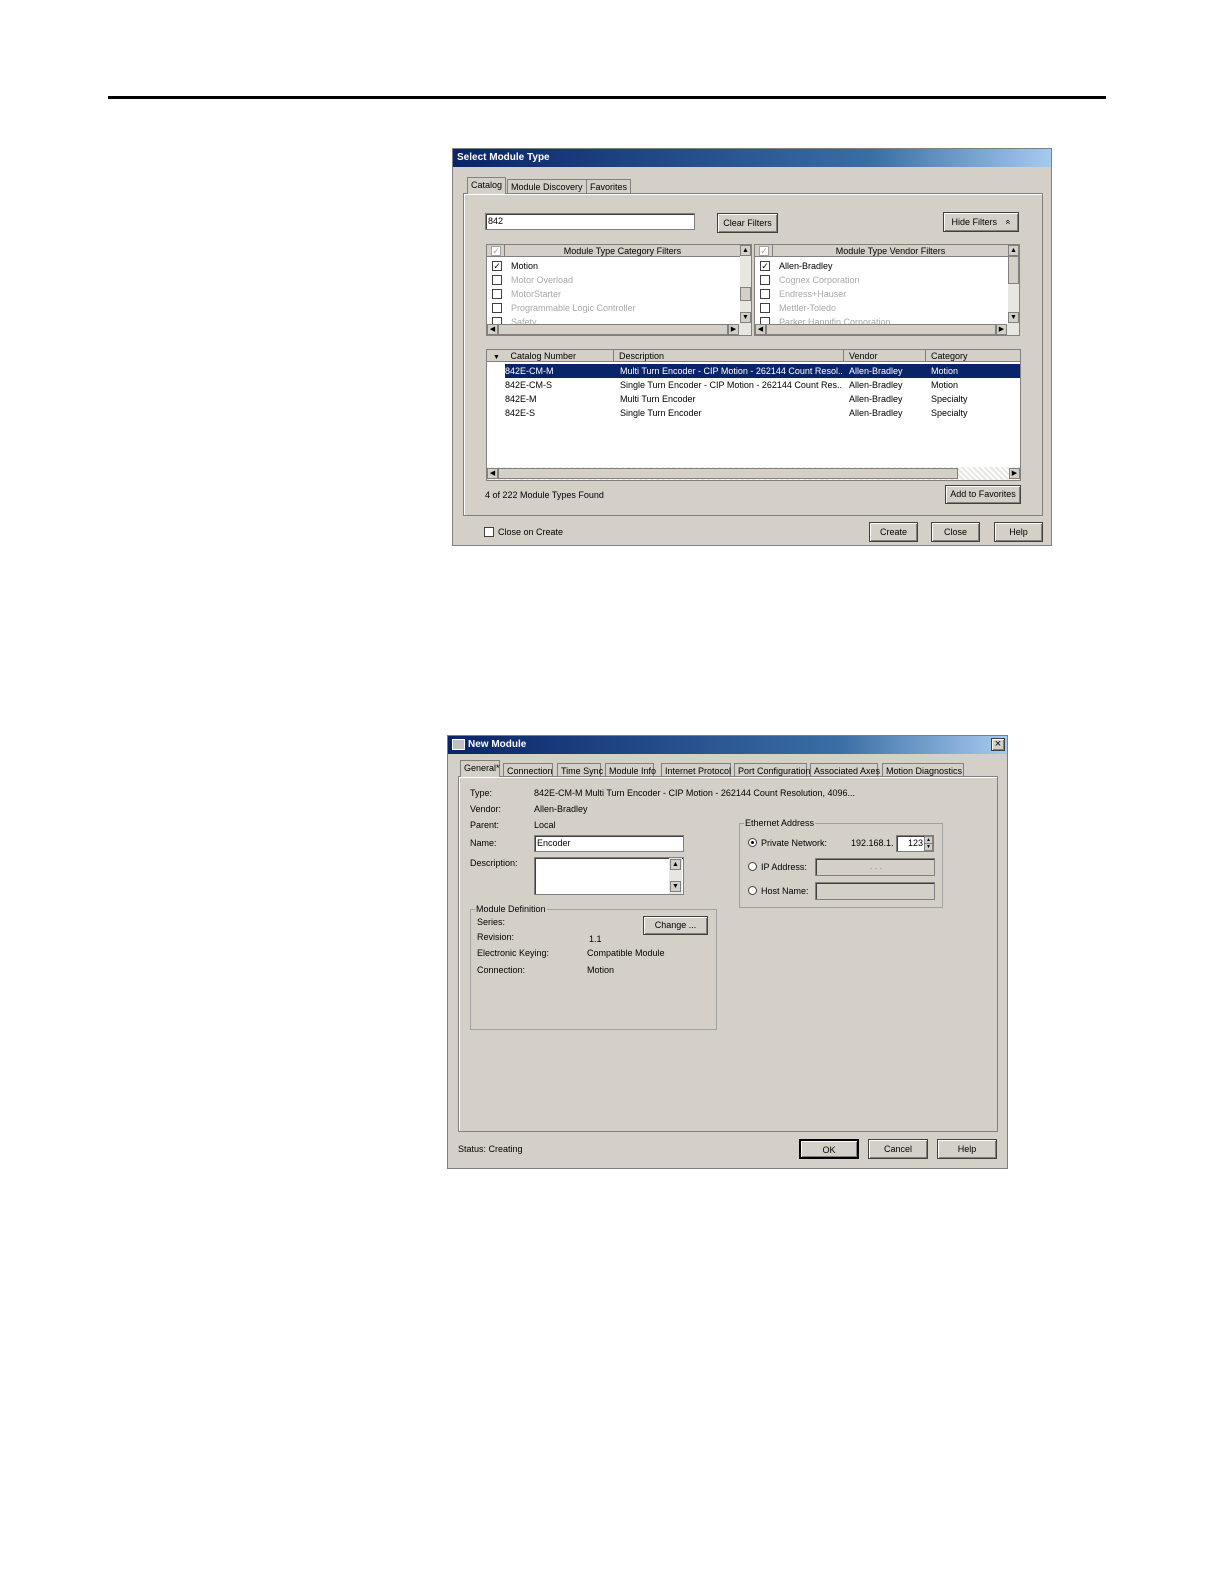  I want to click on description-input: ▲ ▼, so click(609, 876).